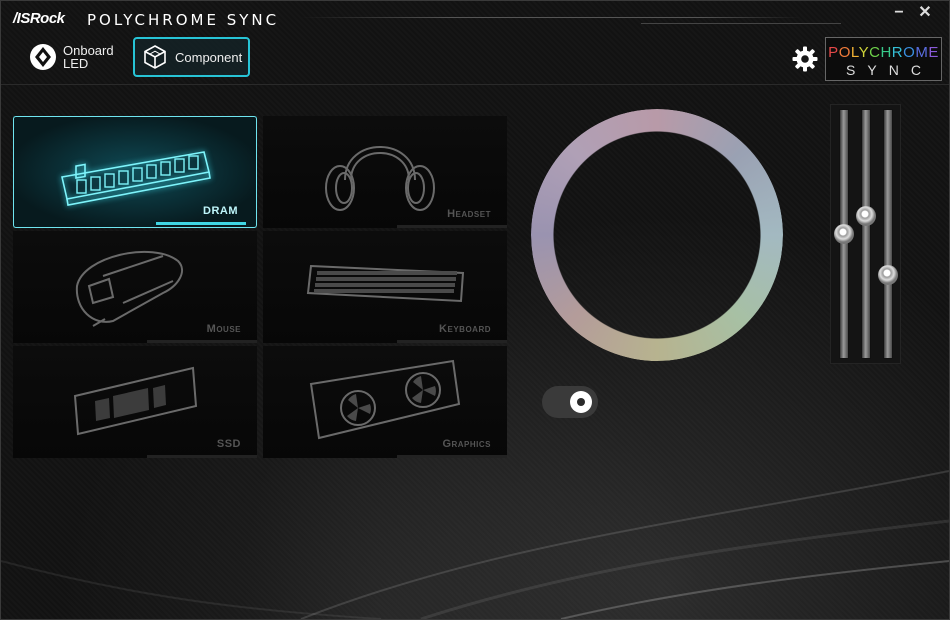 Image resolution: width=950 pixels, height=620 pixels. I want to click on minimize-button: −, so click(899, 13).